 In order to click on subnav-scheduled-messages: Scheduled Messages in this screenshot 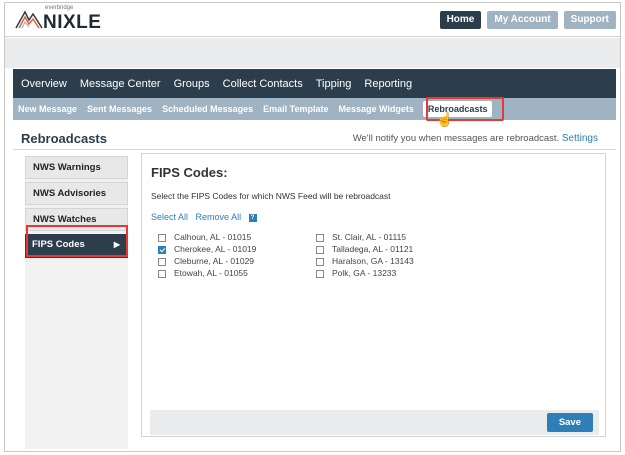, I will do `click(207, 109)`.